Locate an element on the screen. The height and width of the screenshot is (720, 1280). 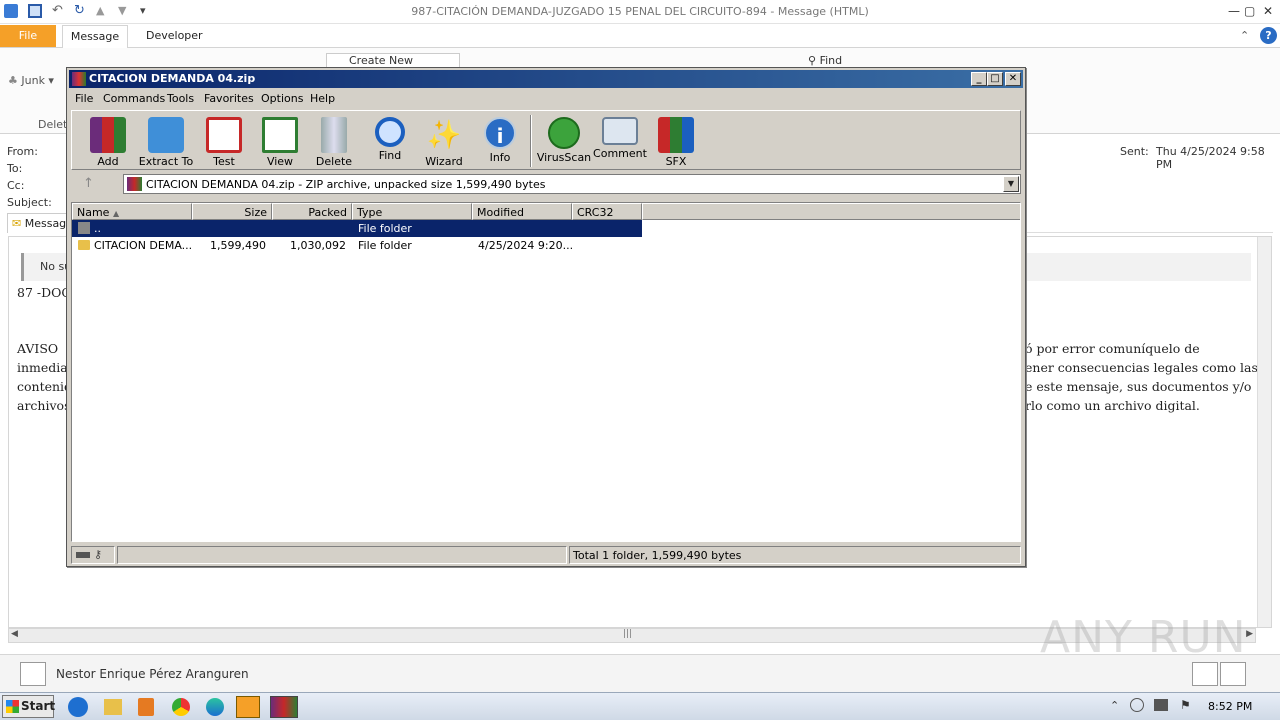
winrar-taskbar-icon is located at coordinates (284, 707).